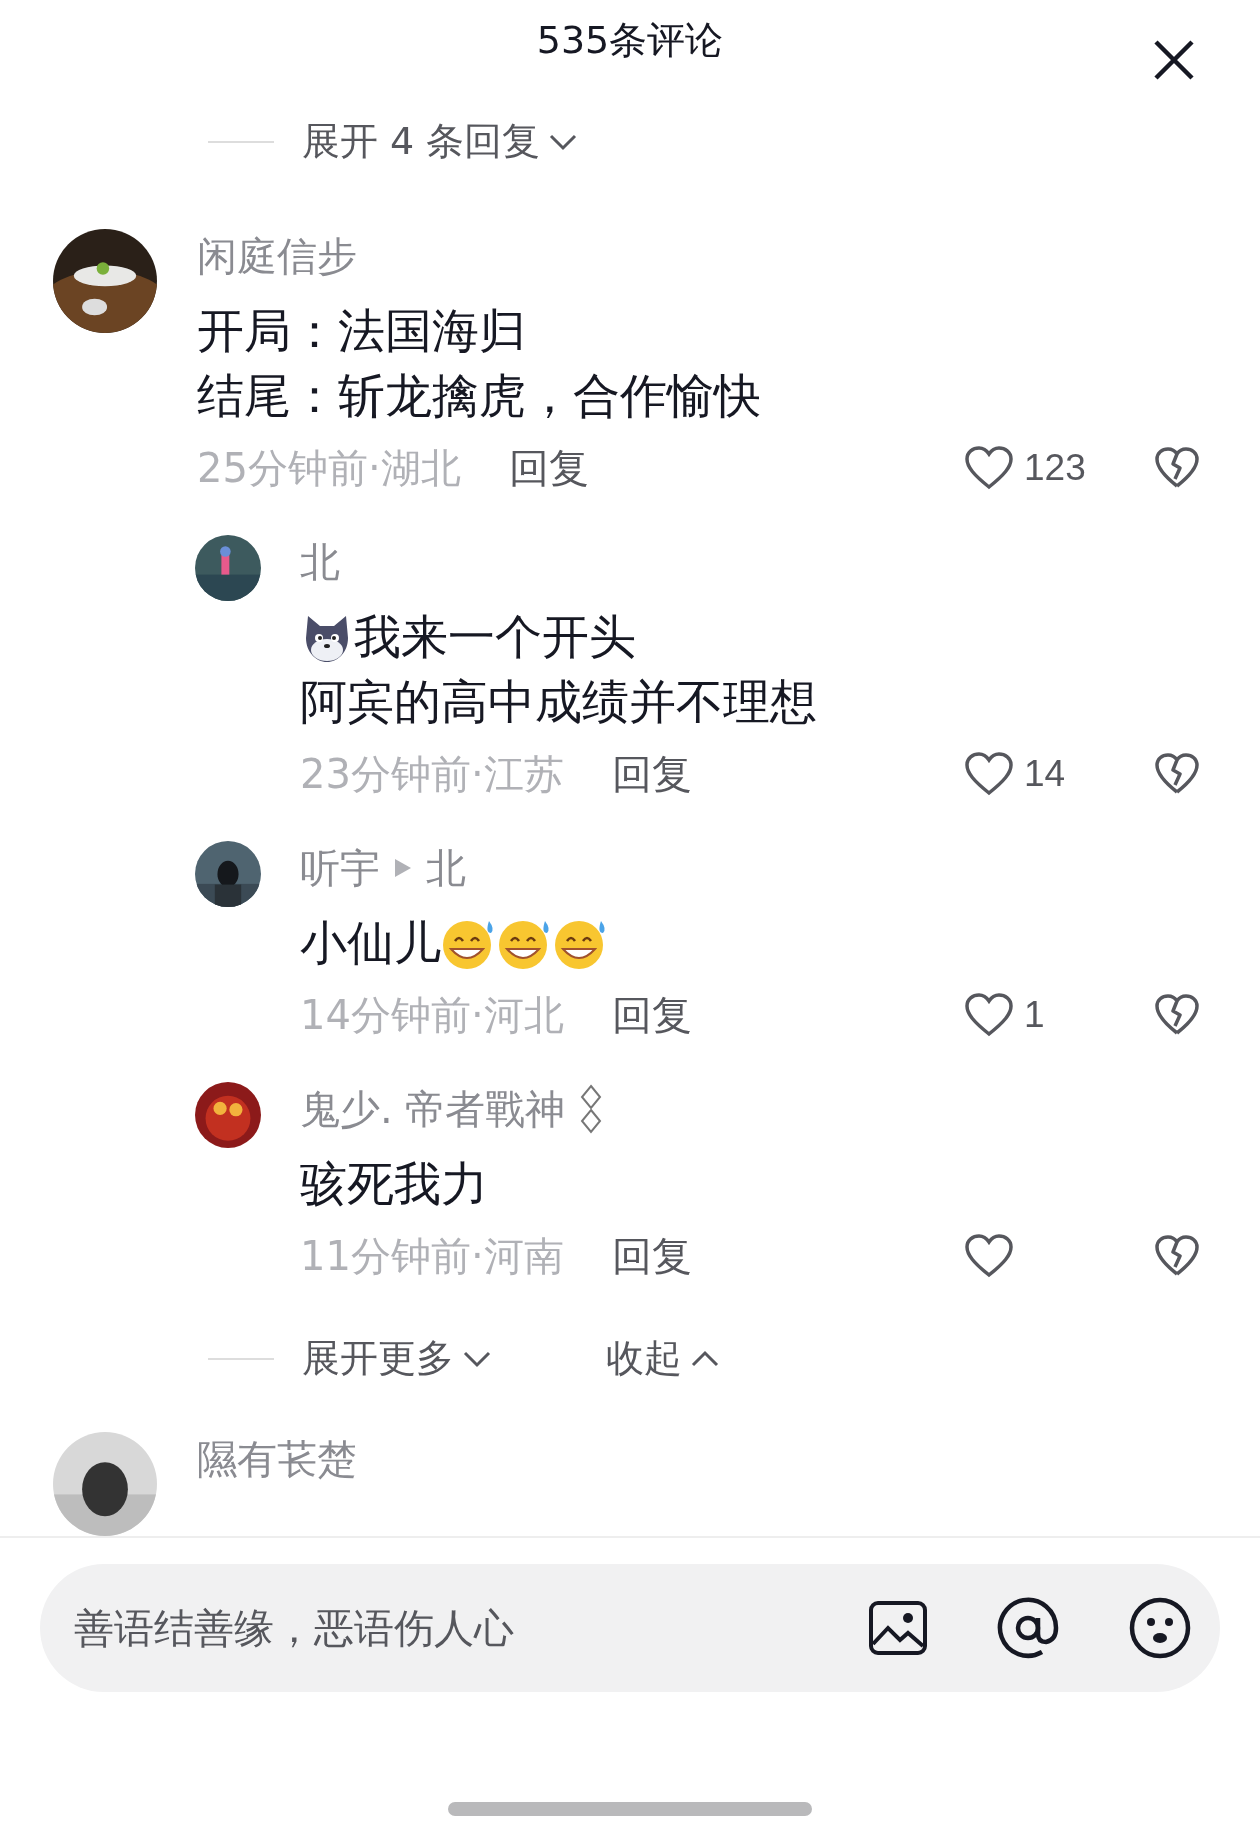  What do you see at coordinates (1028, 1628) in the screenshot?
I see `mention-icon` at bounding box center [1028, 1628].